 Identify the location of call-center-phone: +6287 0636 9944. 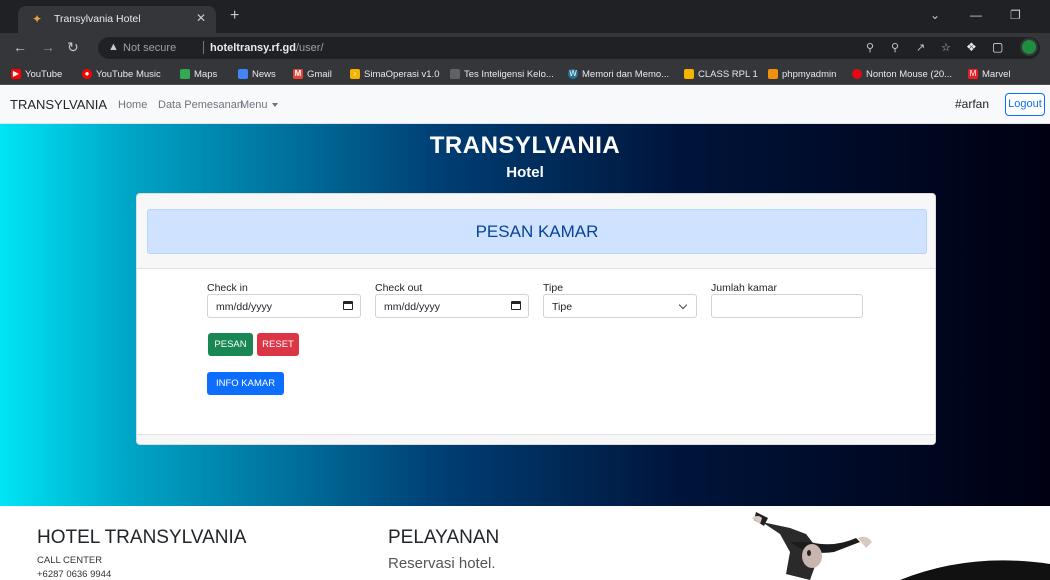
(74, 574).